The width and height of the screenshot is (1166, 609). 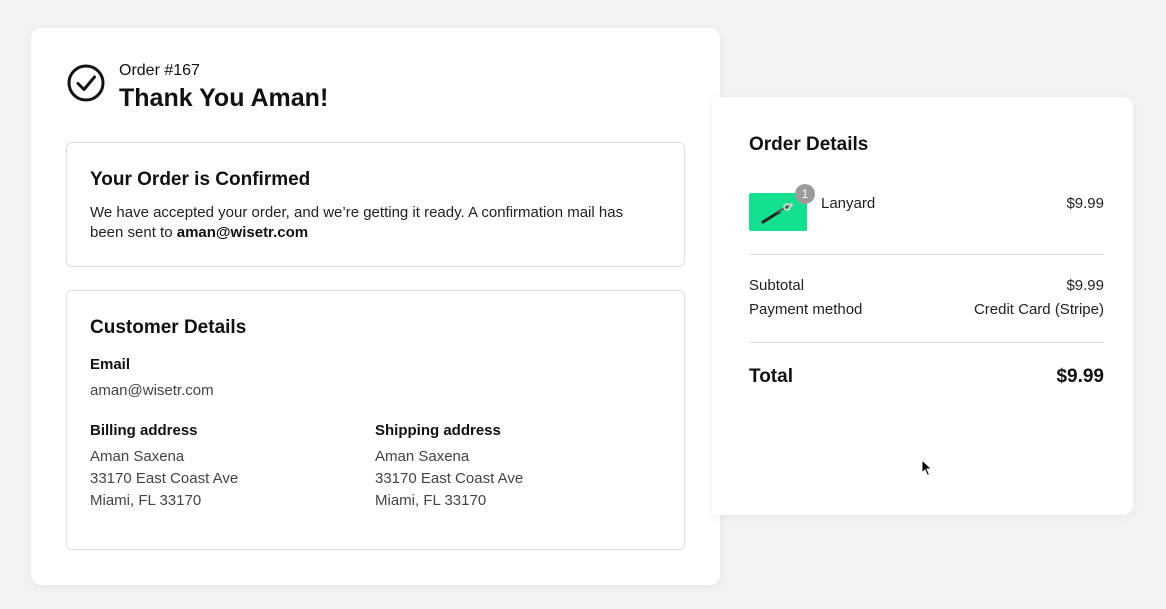 What do you see at coordinates (422, 456) in the screenshot?
I see `shipping-name: Aman Saxena` at bounding box center [422, 456].